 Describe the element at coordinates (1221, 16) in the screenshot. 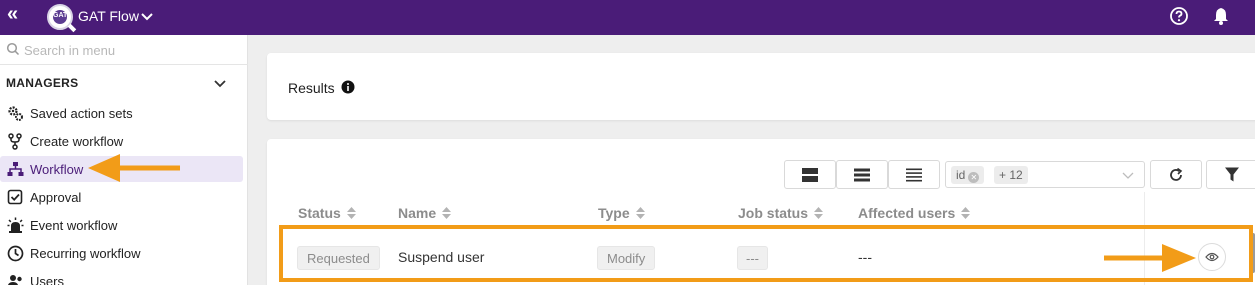

I see `notification-bell-icon` at that location.